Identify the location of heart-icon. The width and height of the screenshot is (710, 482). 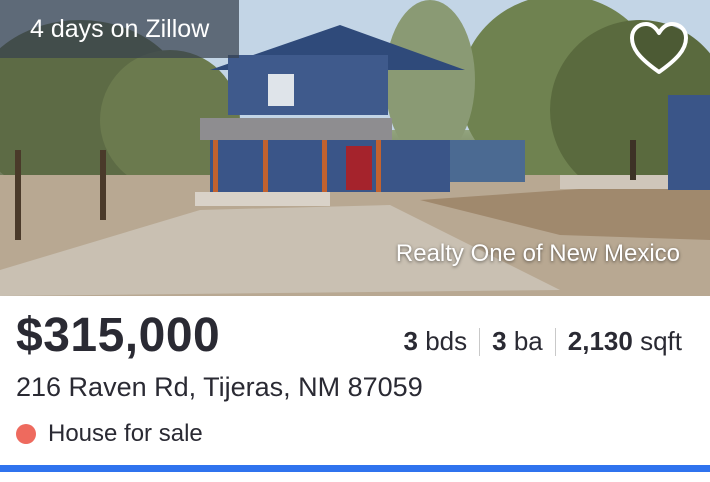
(659, 48).